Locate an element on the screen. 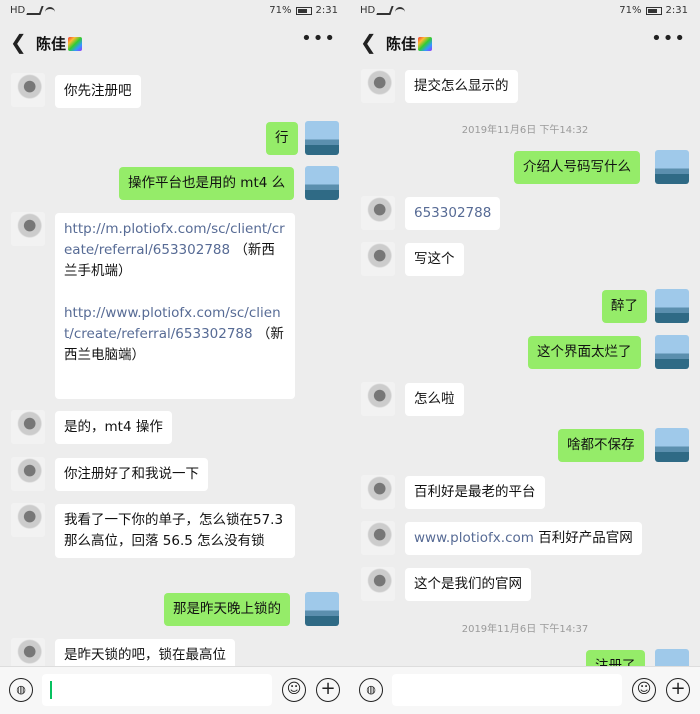  timestamp: 2019年11月6日 下午14:32 is located at coordinates (525, 130).